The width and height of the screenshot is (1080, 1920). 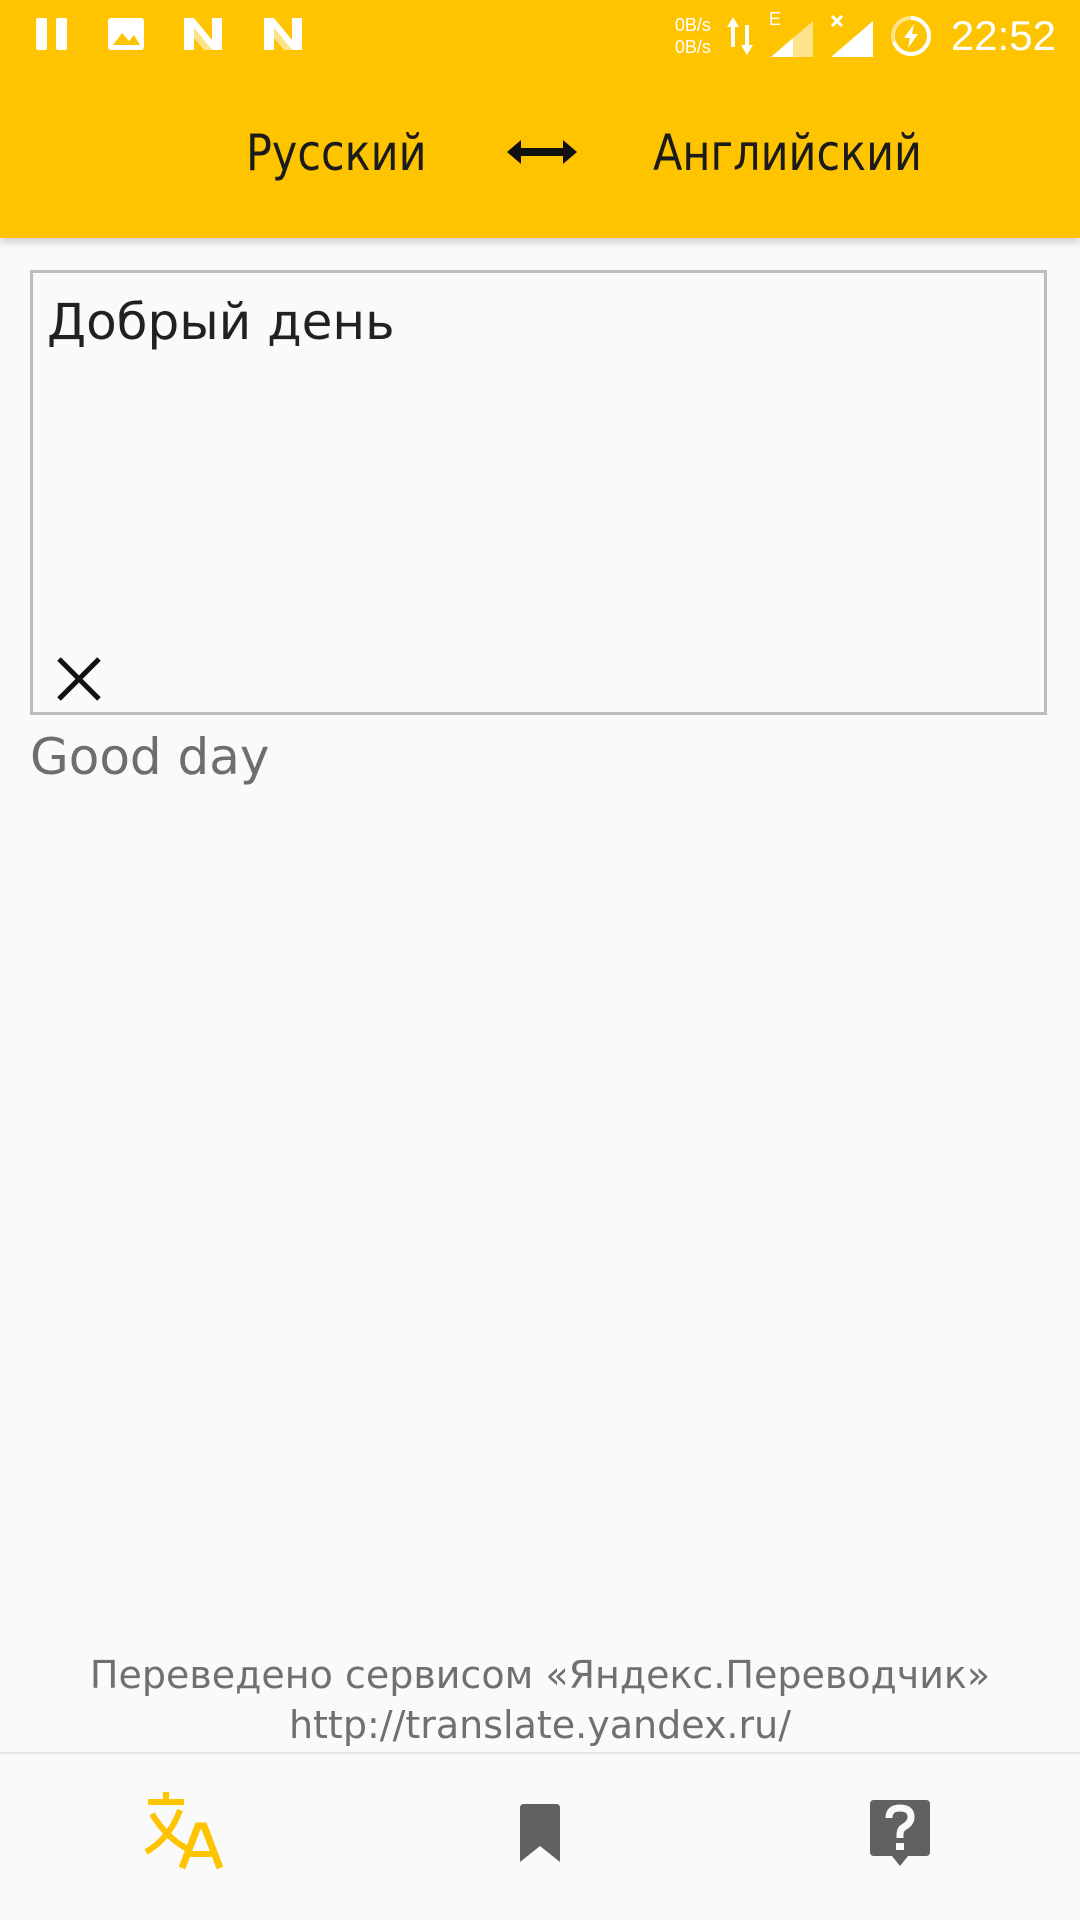 What do you see at coordinates (542, 152) in the screenshot?
I see `swap-arrows-icon` at bounding box center [542, 152].